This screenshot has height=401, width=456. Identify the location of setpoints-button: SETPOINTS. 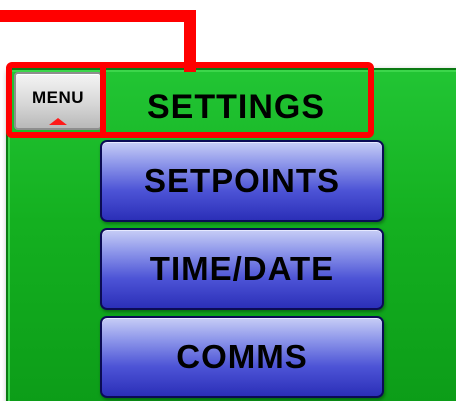
(242, 181).